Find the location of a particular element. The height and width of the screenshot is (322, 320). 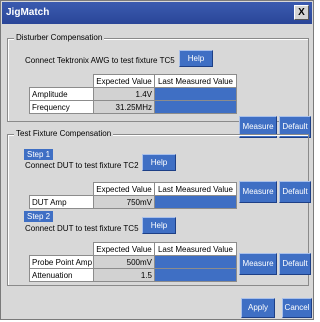

step-2-measure-button: Measure is located at coordinates (258, 264).